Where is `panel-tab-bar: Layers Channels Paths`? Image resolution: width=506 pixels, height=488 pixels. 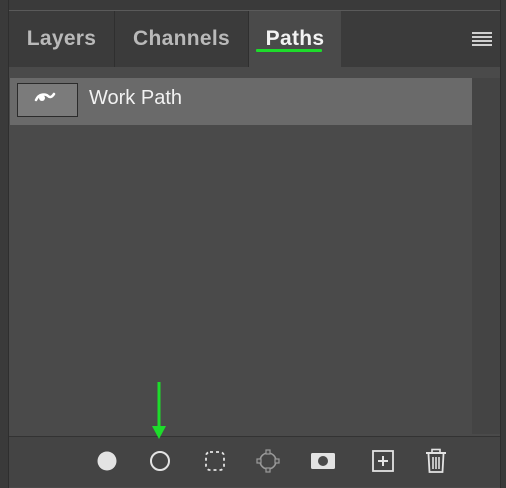 panel-tab-bar: Layers Channels Paths is located at coordinates (254, 39).